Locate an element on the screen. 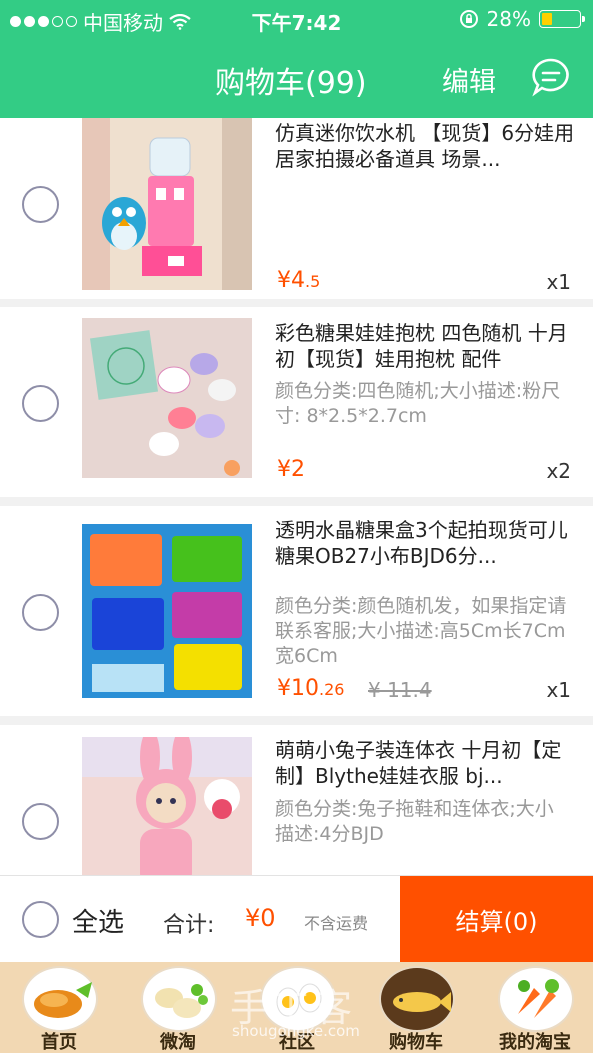 The image size is (593, 1053). product-price: ¥2 is located at coordinates (291, 469).